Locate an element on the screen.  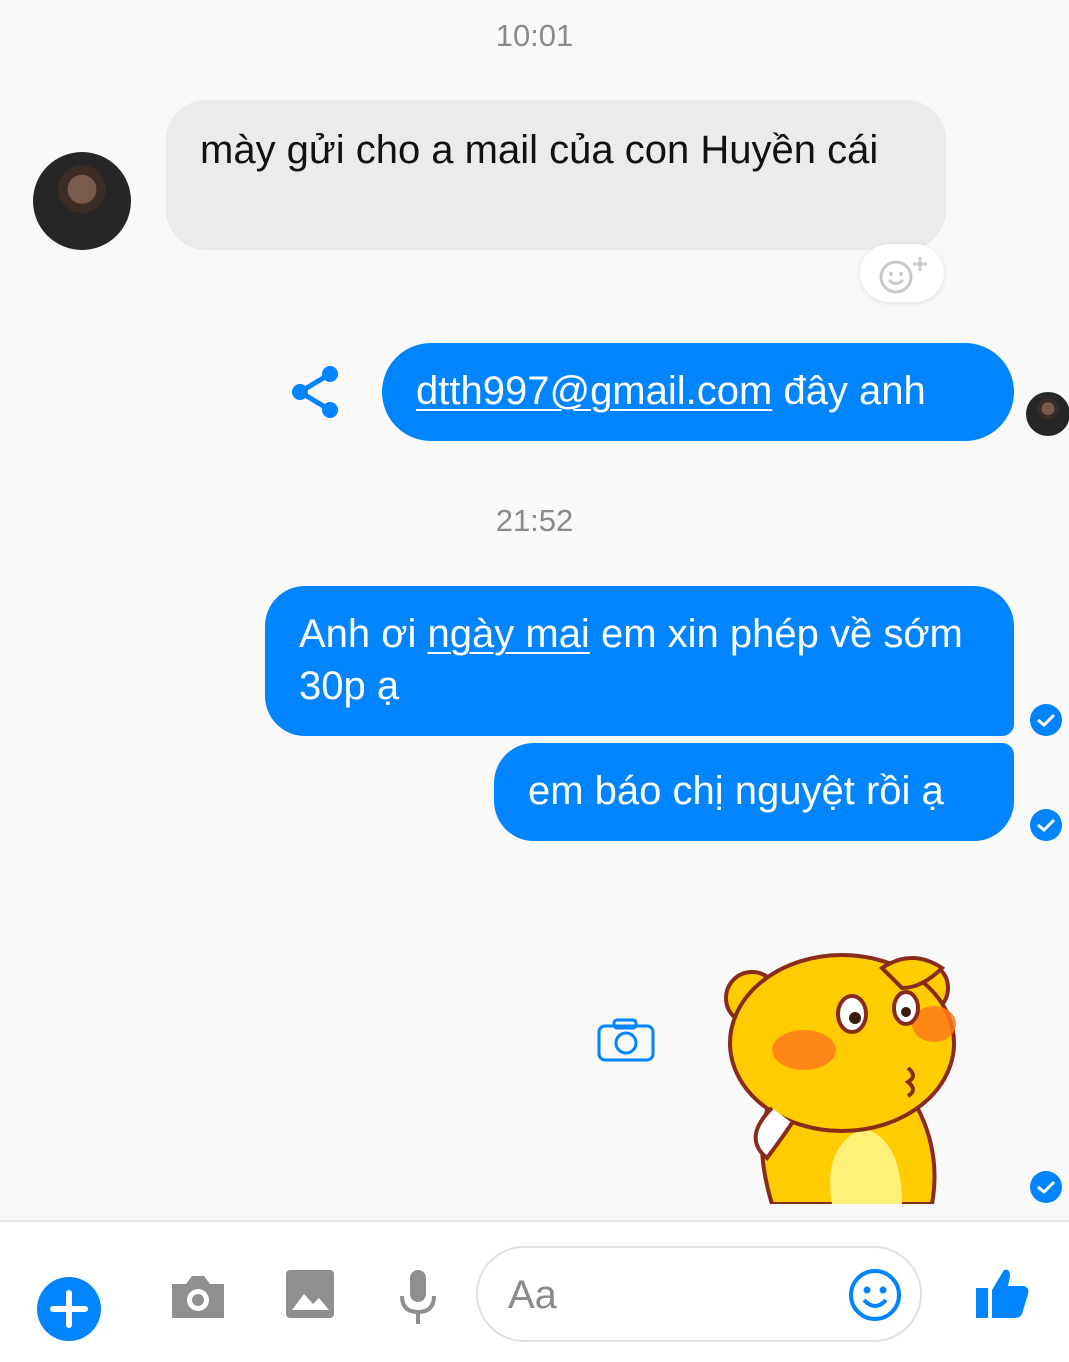
microphone-icon is located at coordinates (418, 1297).